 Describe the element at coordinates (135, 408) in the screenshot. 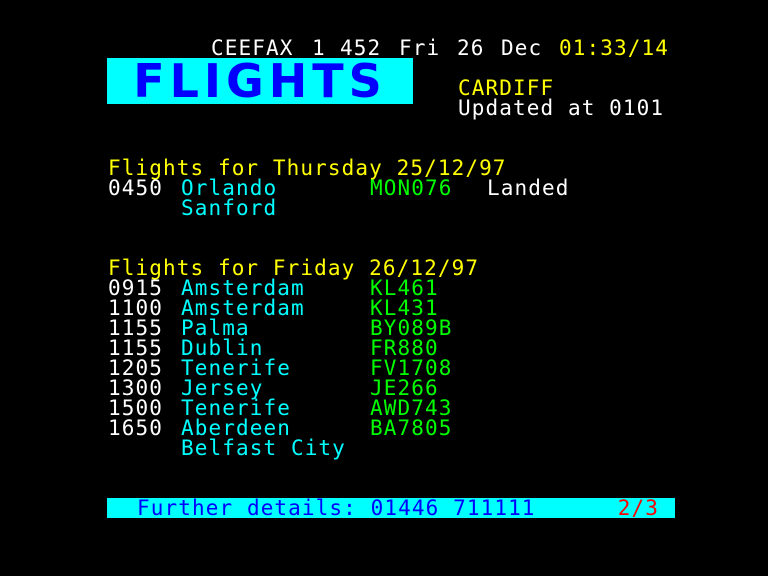

I see `flight-time: 1500` at that location.